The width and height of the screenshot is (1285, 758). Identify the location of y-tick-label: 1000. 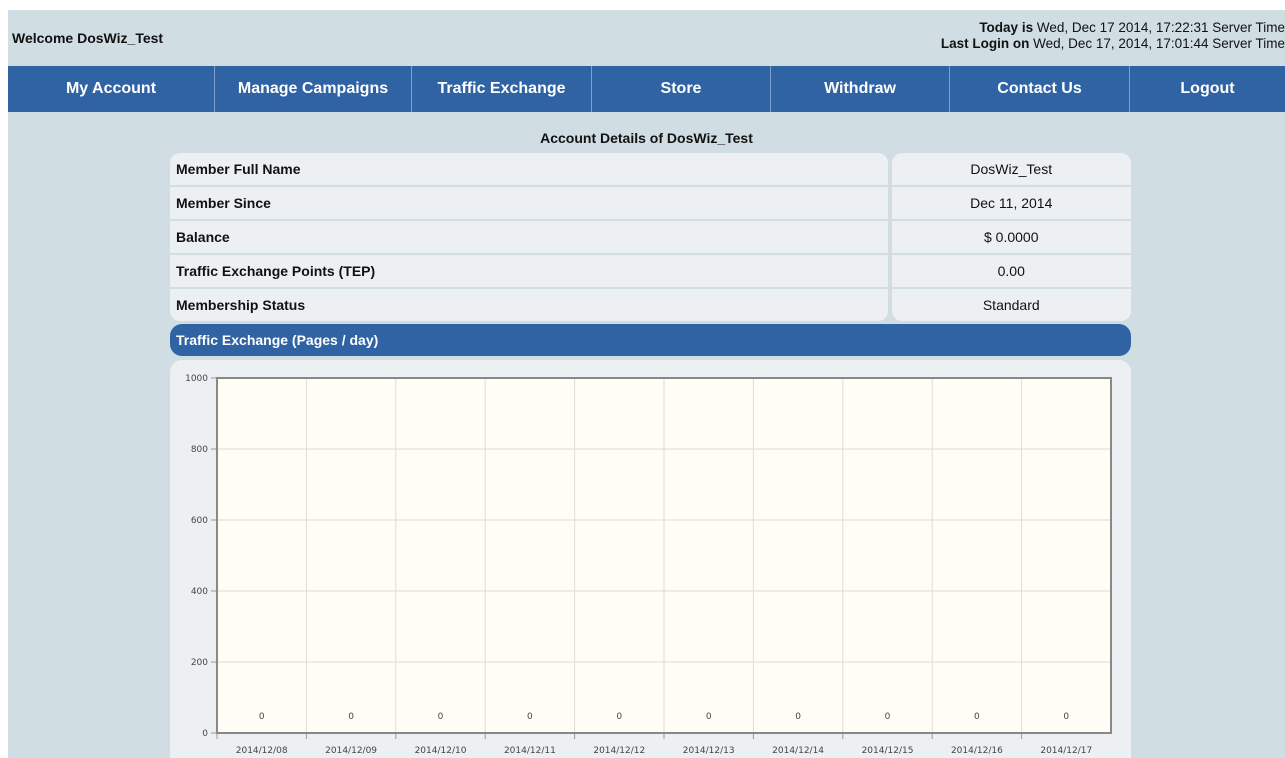
(196, 379).